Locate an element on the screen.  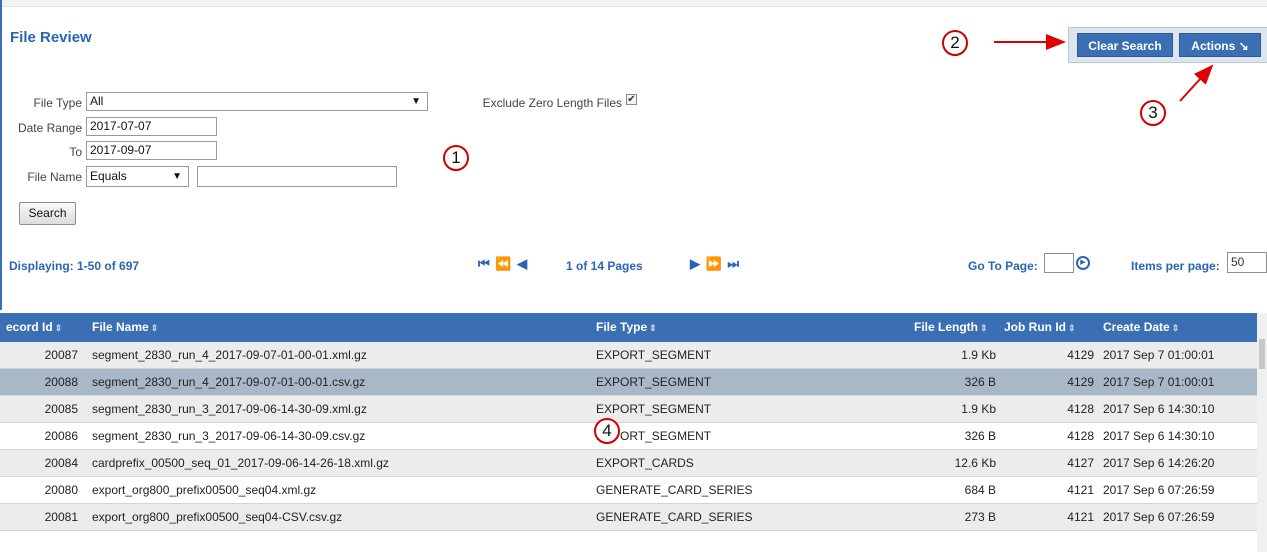
grid-scrollbar is located at coordinates (1262, 432).